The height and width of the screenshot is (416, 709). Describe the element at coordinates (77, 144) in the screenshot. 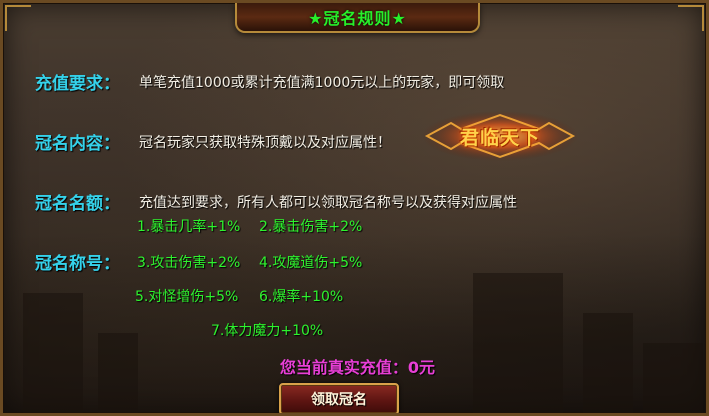

I see `content-label: 冠名内容：` at that location.